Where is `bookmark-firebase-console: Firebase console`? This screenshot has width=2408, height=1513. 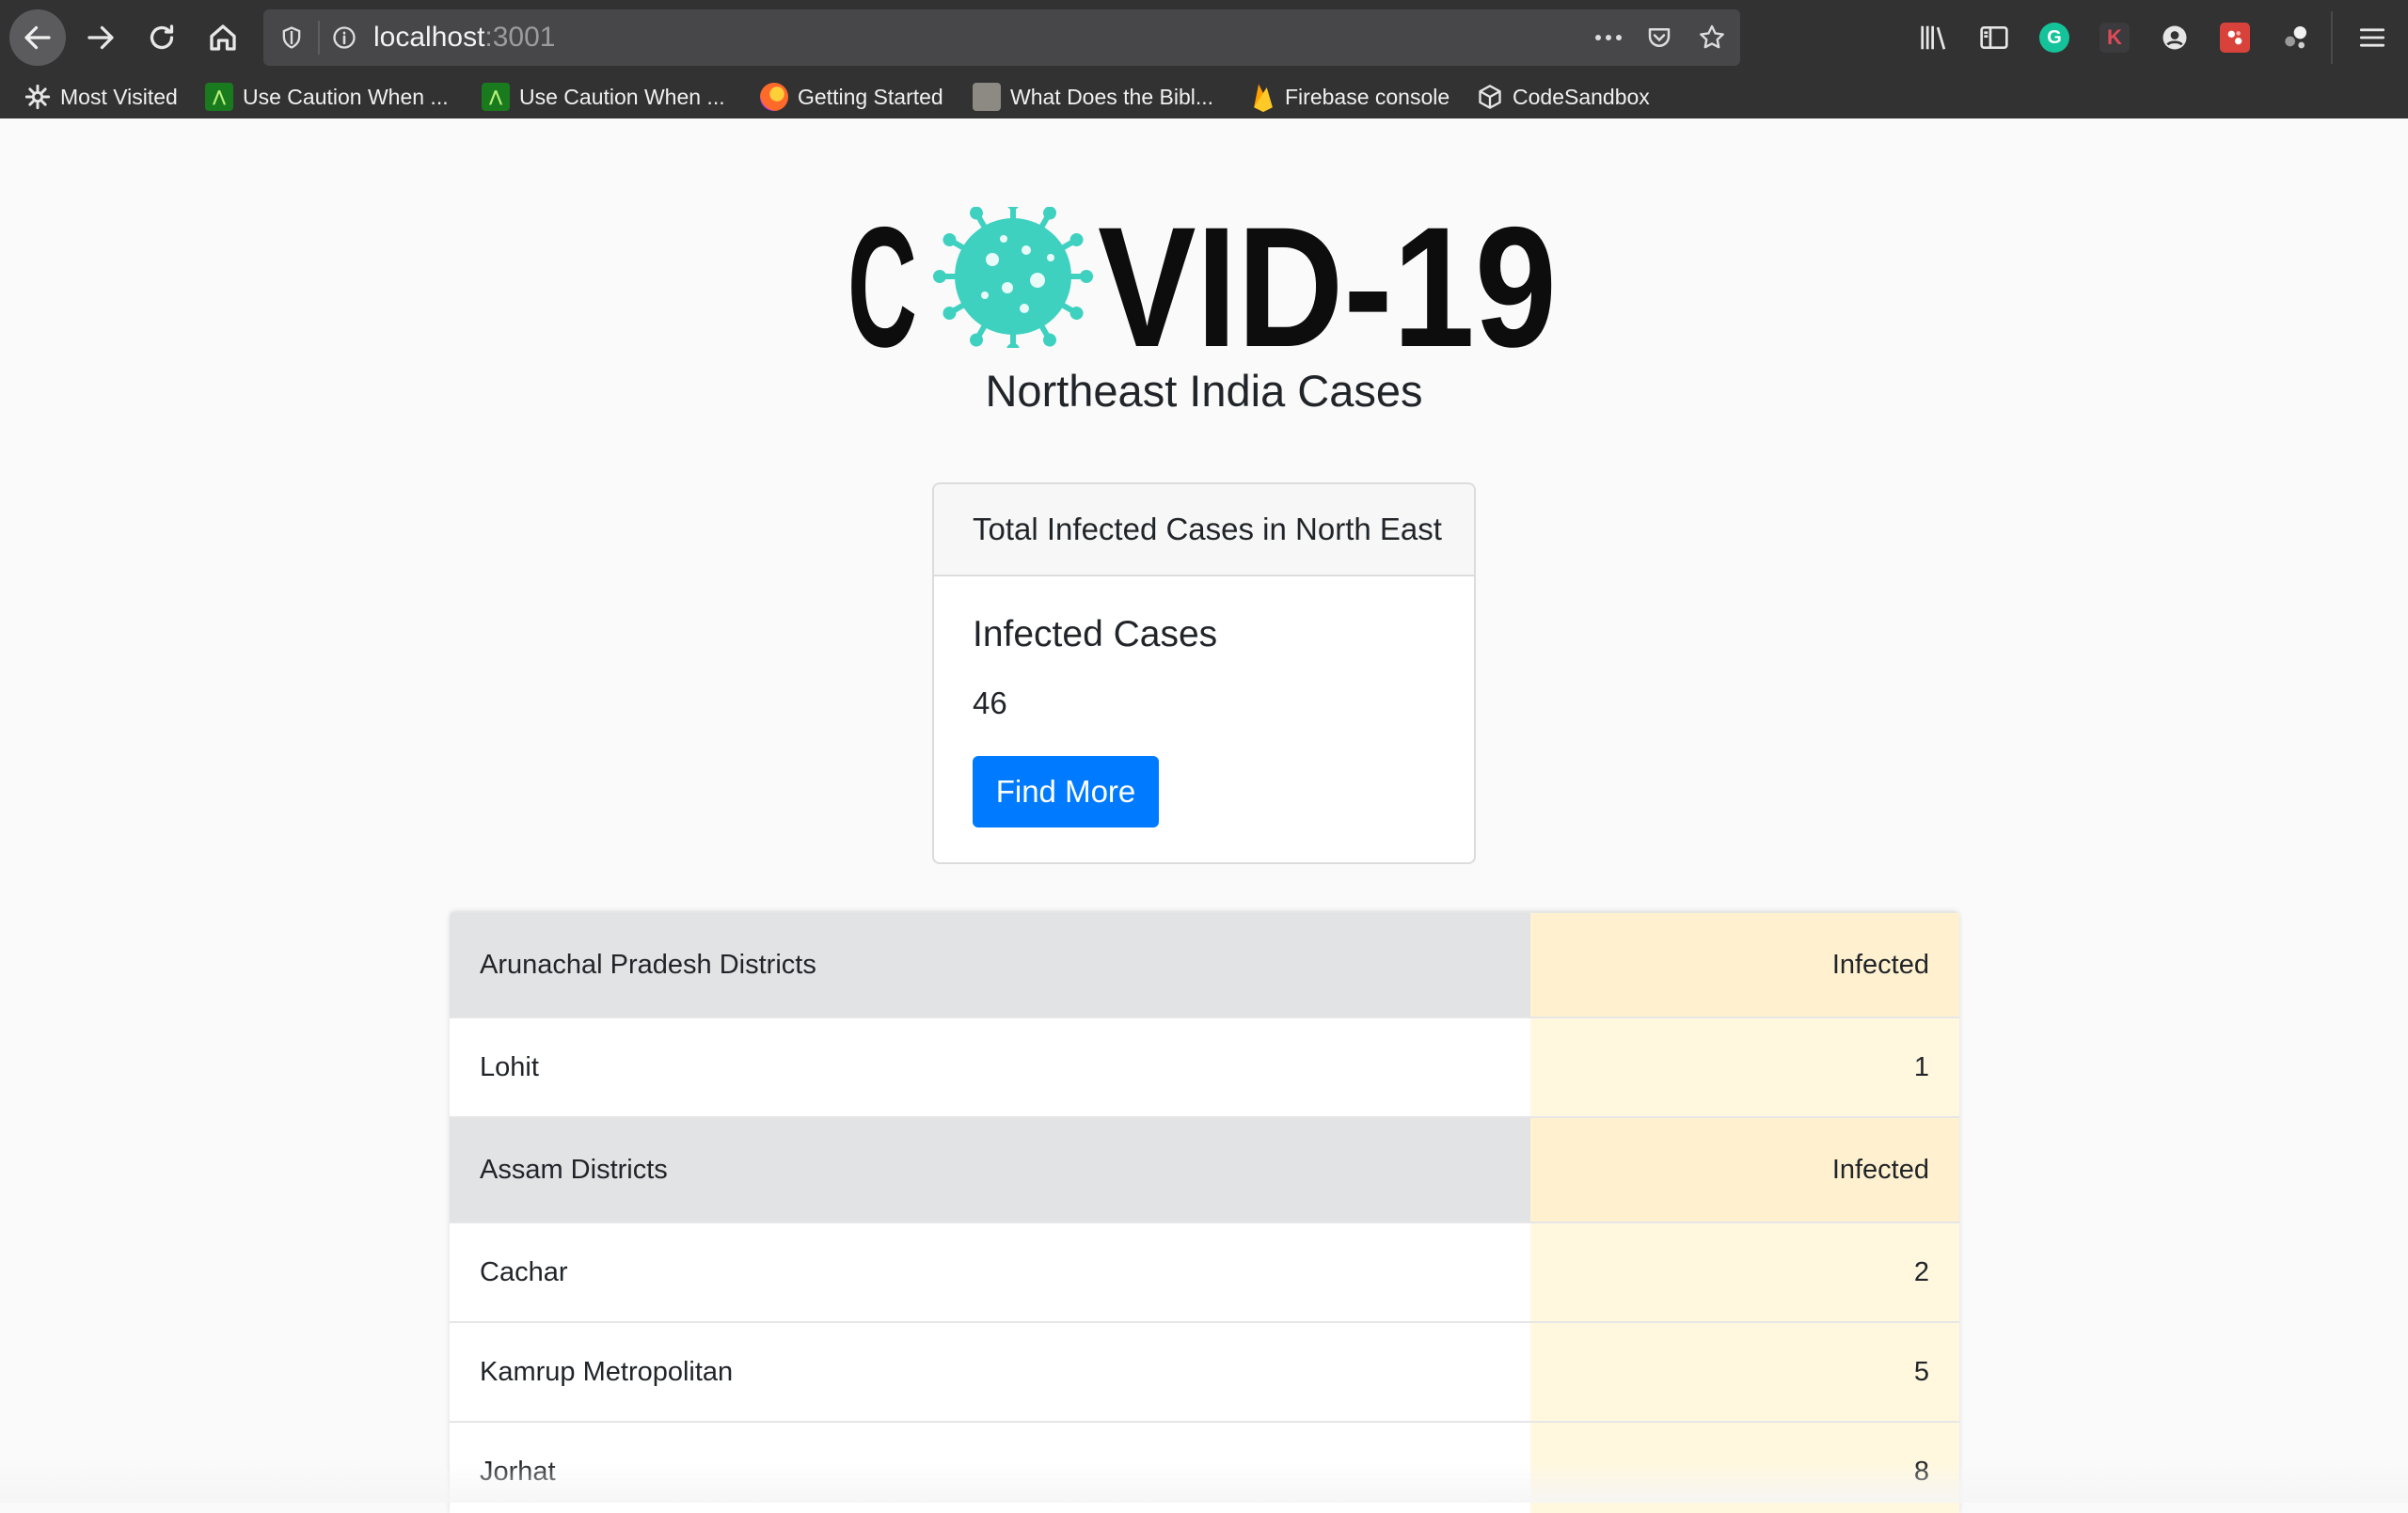
bookmark-firebase-console: Firebase console is located at coordinates (1351, 97).